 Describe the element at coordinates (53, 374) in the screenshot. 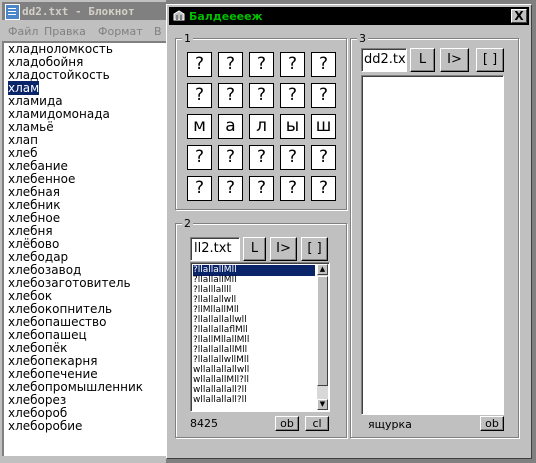

I see `notepad-line-text: хлебопечение` at that location.